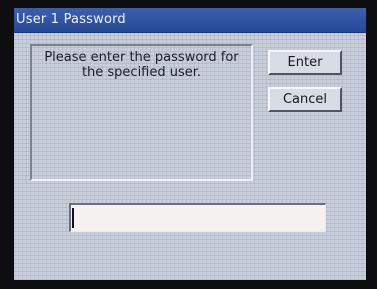  Describe the element at coordinates (190, 20) in the screenshot. I see `title-bar: User 1 Password` at that location.